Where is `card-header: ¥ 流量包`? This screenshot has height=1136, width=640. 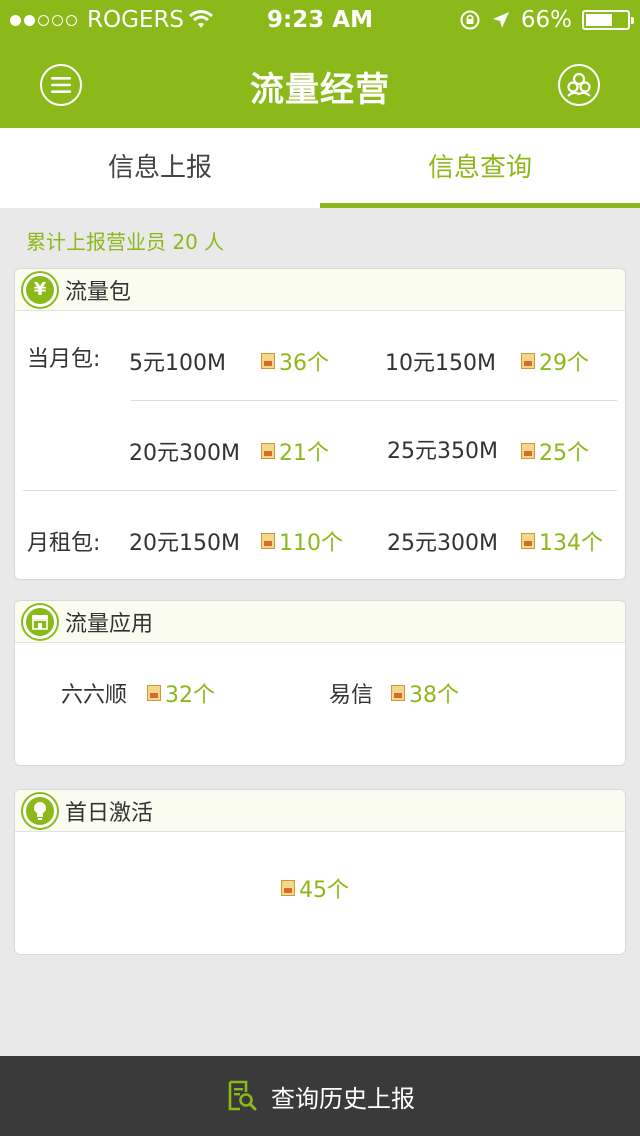
card-header: ¥ 流量包 is located at coordinates (320, 290).